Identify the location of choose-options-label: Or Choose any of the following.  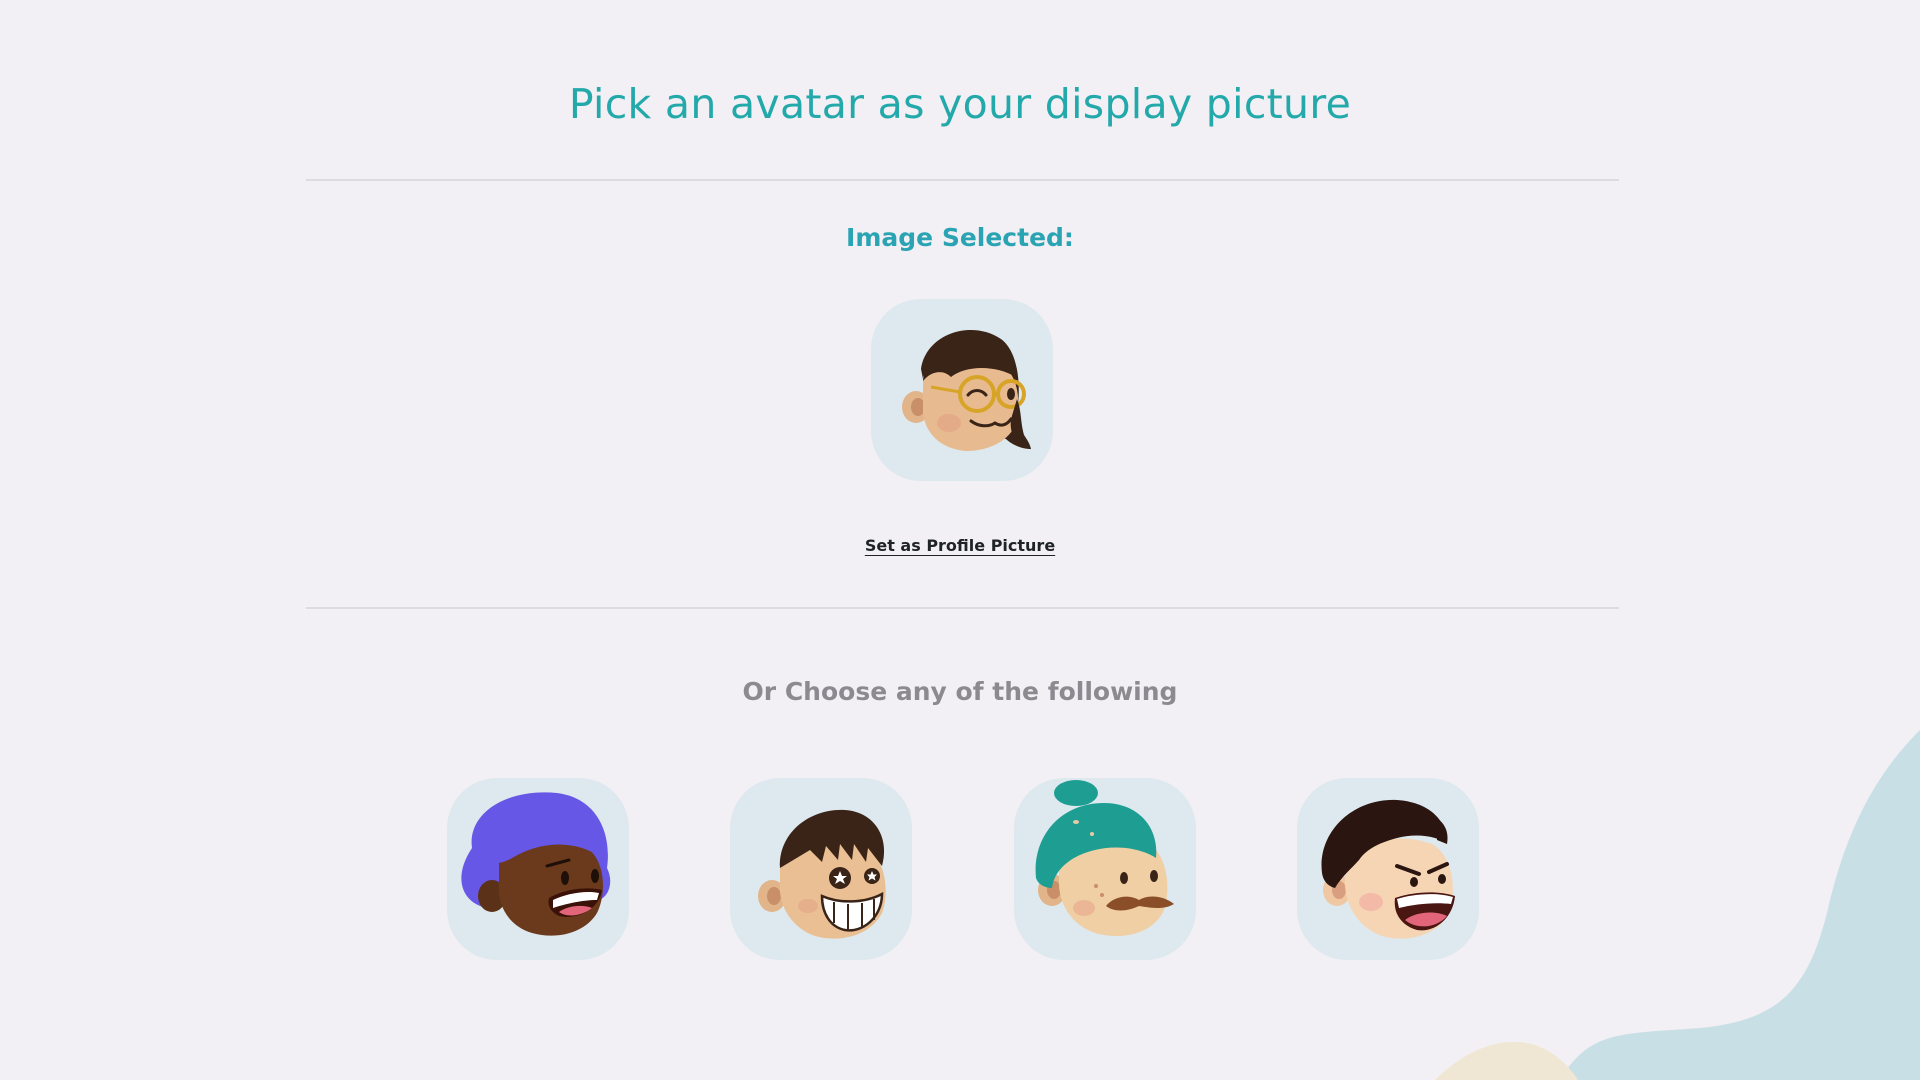
(960, 691).